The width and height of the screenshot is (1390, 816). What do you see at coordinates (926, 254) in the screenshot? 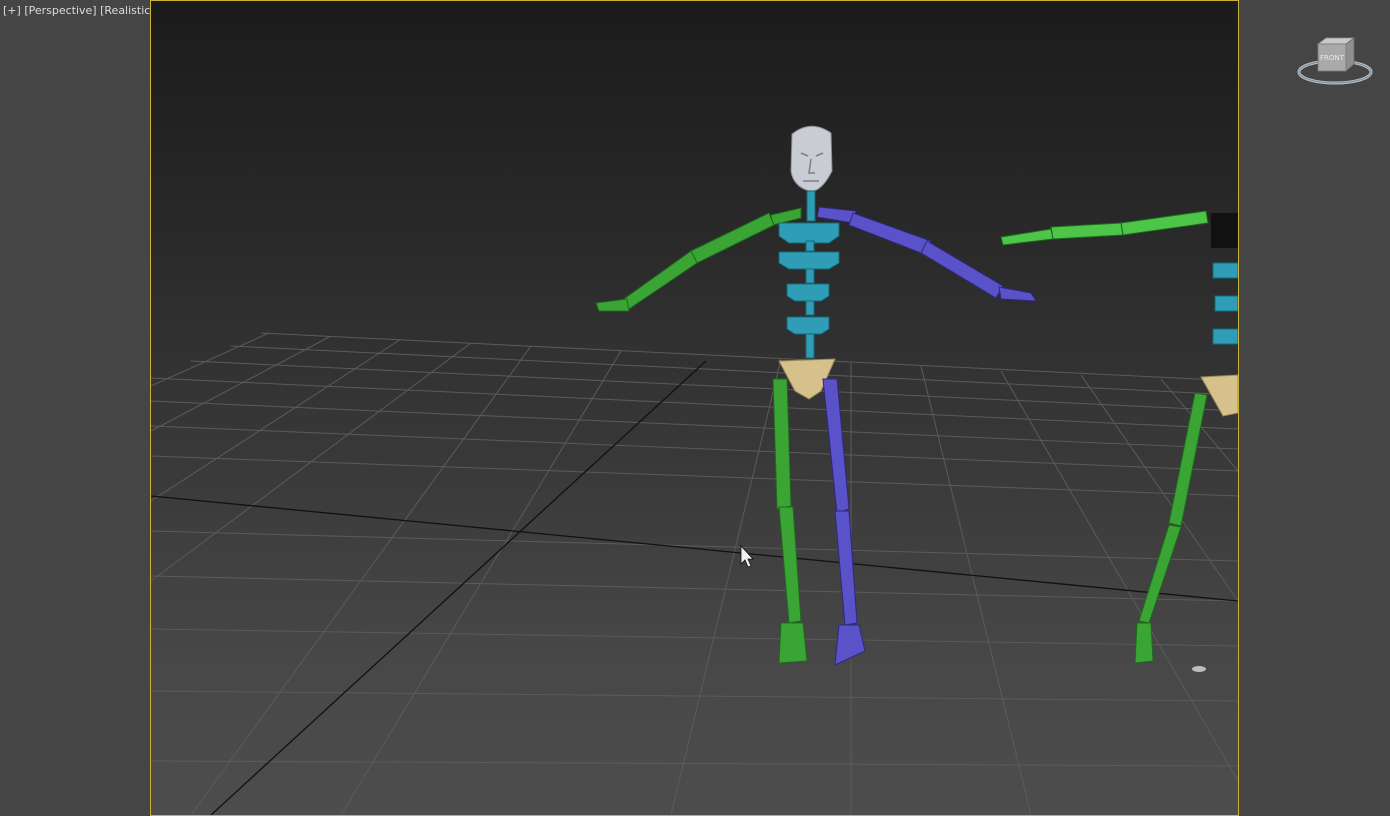
I see `biped-right-arm` at bounding box center [926, 254].